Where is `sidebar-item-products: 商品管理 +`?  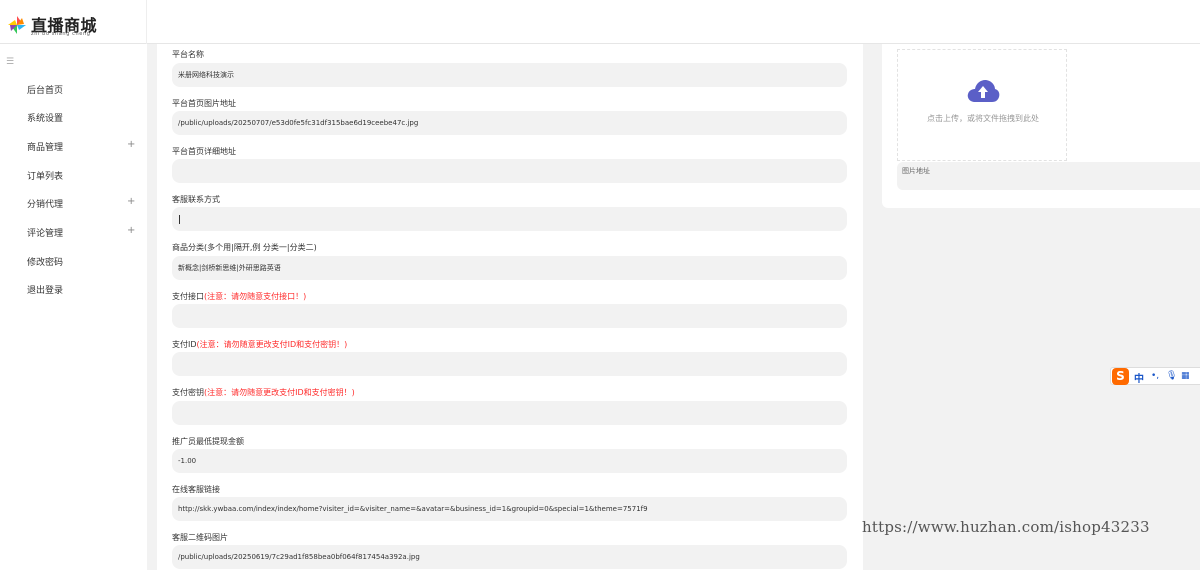 sidebar-item-products: 商品管理 + is located at coordinates (73, 145).